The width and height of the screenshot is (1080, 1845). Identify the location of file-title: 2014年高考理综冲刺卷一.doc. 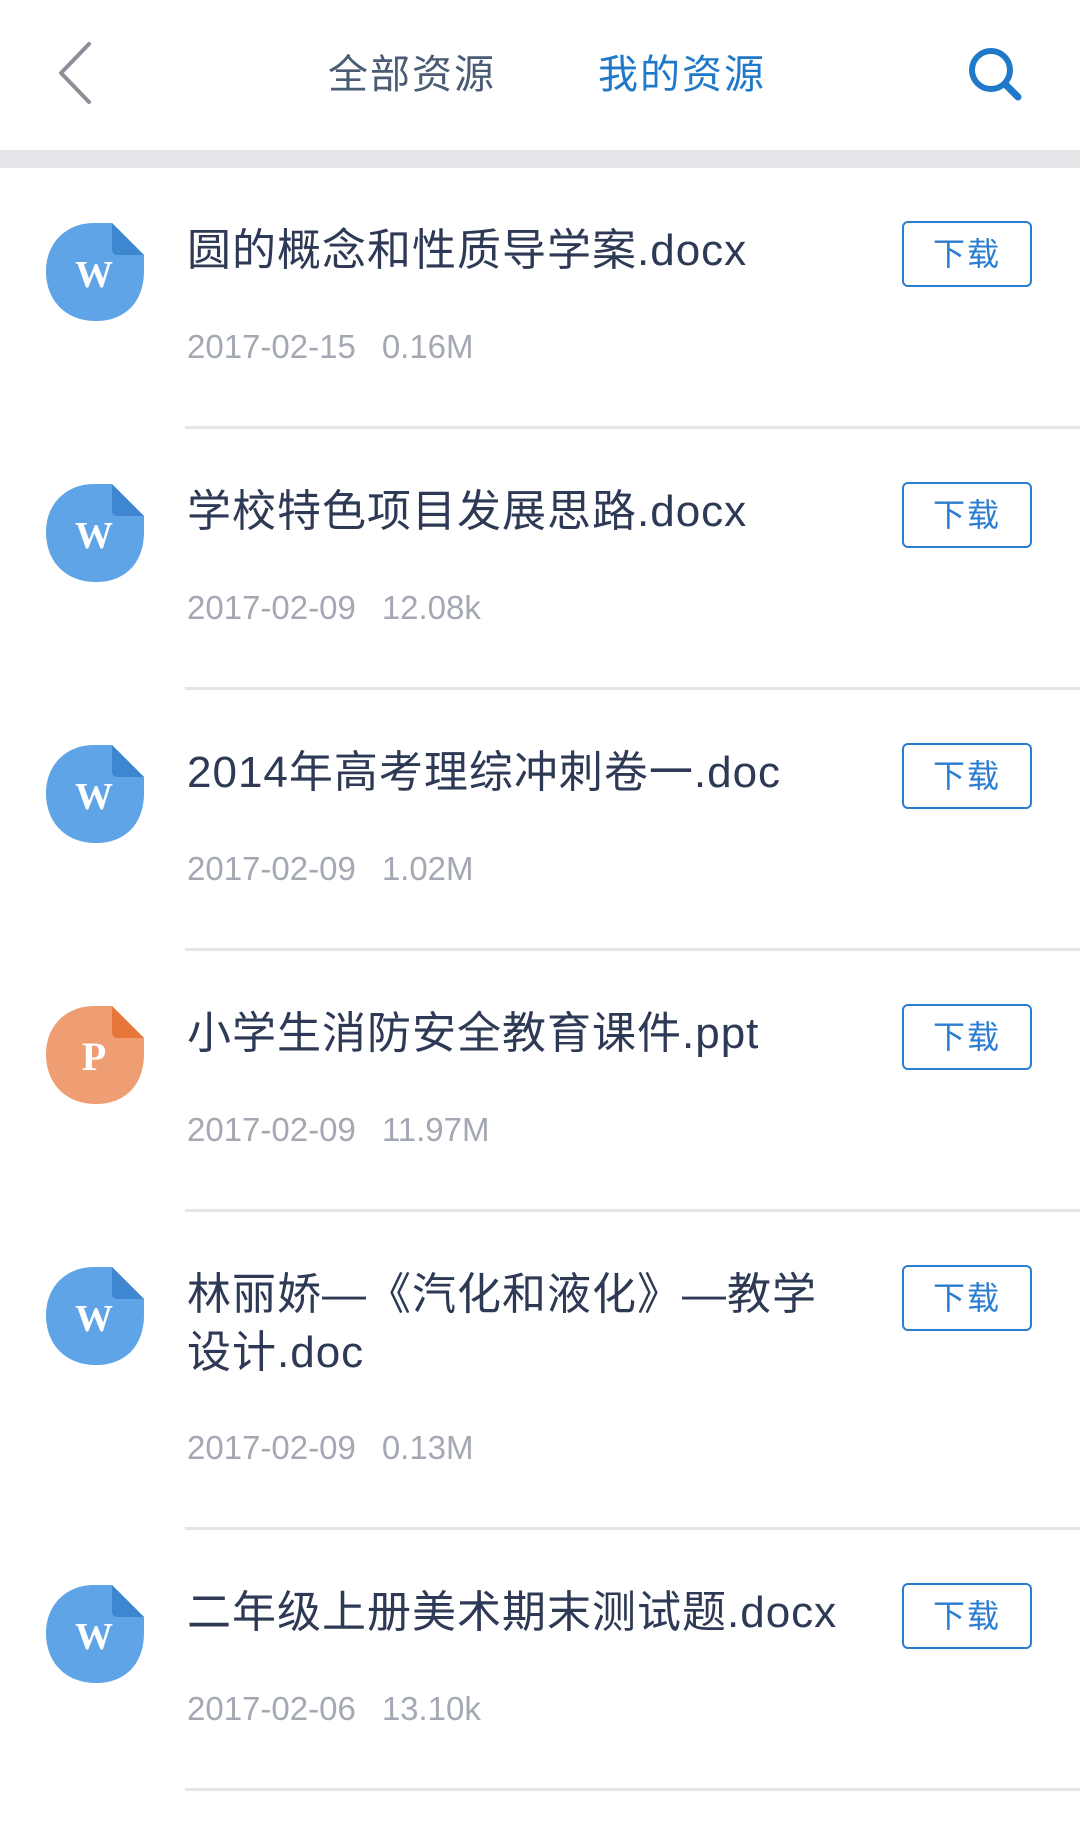
(484, 772).